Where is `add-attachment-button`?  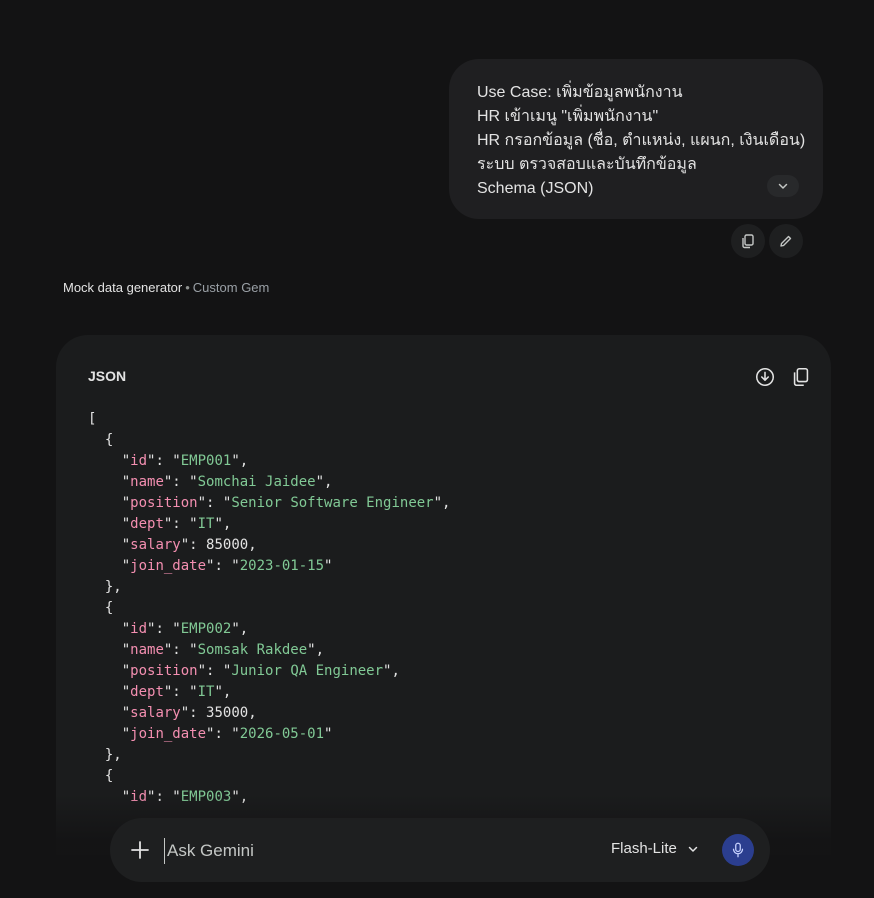
add-attachment-button is located at coordinates (140, 850).